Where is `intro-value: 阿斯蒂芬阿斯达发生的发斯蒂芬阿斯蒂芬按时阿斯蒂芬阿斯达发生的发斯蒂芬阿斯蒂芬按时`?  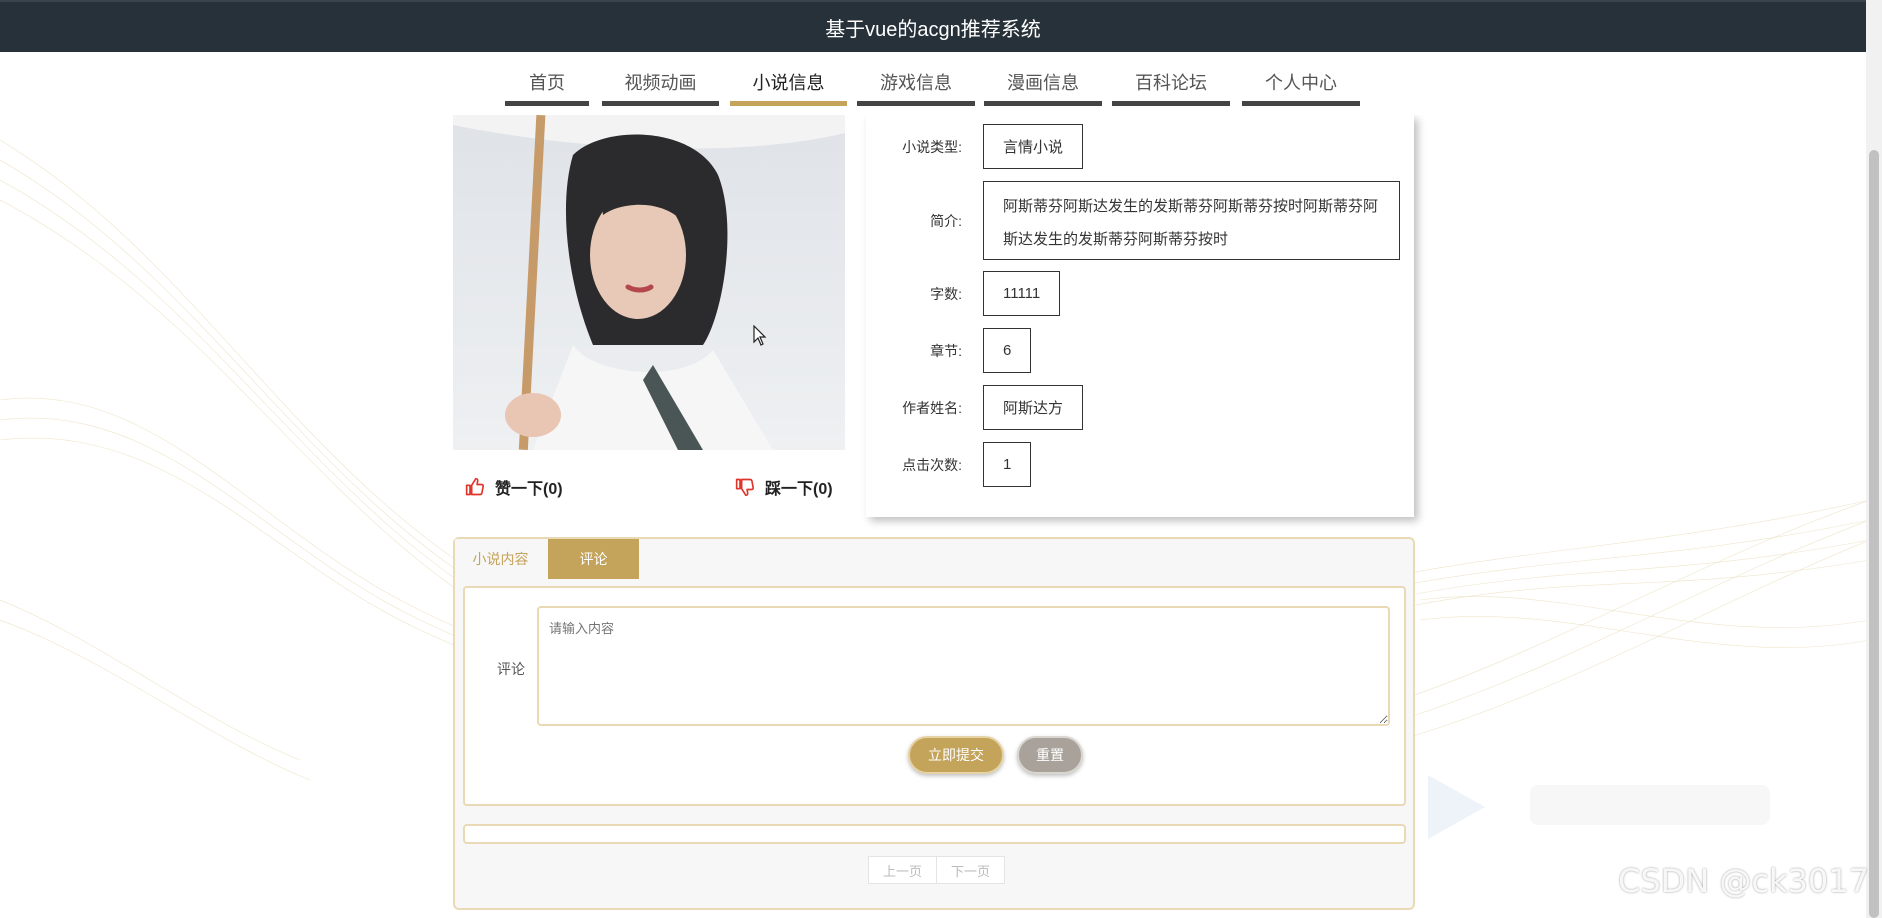 intro-value: 阿斯蒂芬阿斯达发生的发斯蒂芬阿斯蒂芬按时阿斯蒂芬阿斯达发生的发斯蒂芬阿斯蒂芬按时 is located at coordinates (1191, 220).